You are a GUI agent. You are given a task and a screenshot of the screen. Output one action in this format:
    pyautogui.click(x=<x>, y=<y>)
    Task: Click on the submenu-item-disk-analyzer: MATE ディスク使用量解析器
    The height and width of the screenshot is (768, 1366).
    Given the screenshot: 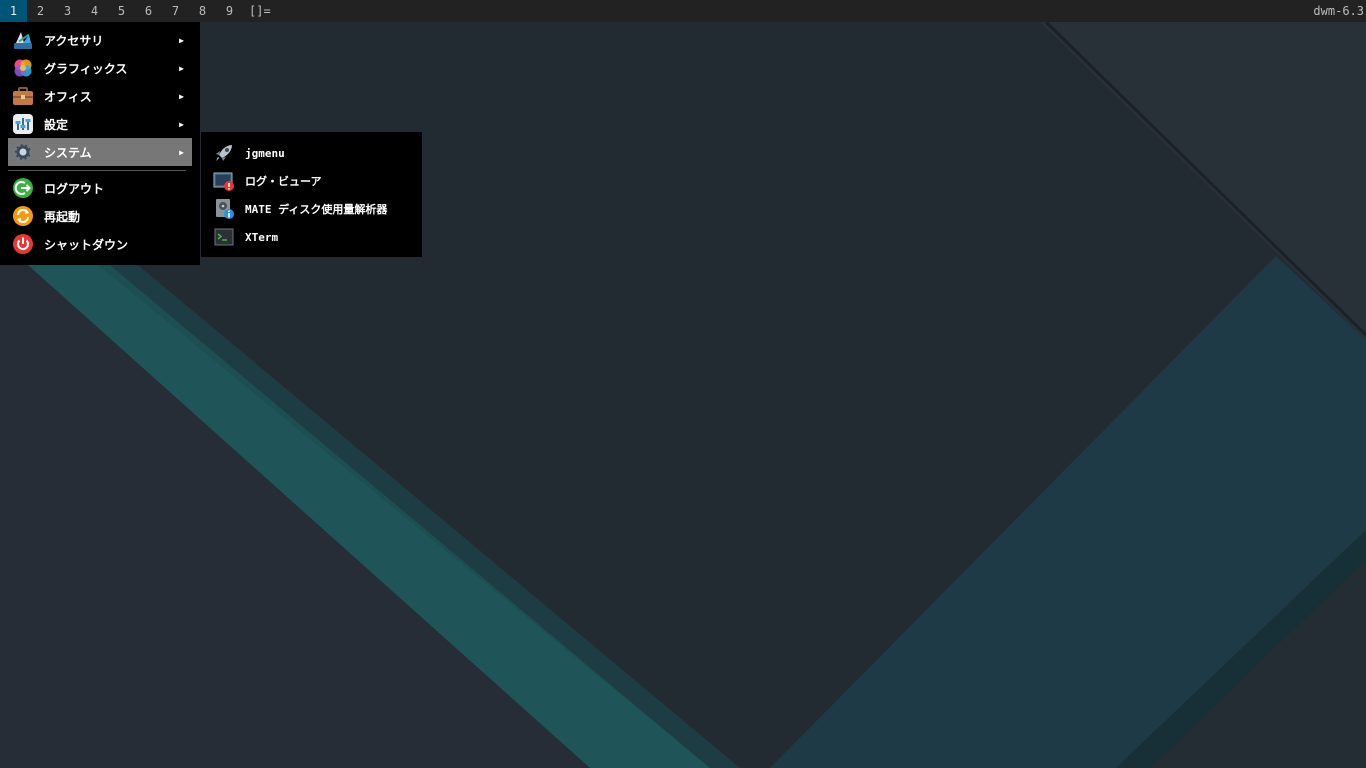 What is the action you would take?
    pyautogui.click(x=311, y=209)
    